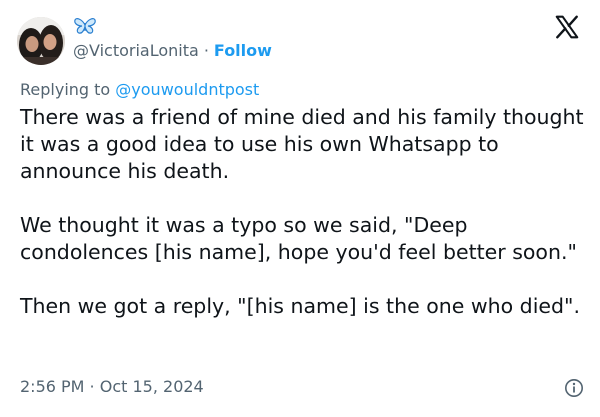 This screenshot has height=417, width=600. What do you see at coordinates (136, 50) in the screenshot?
I see `author-handle: @VictoriaLonita` at bounding box center [136, 50].